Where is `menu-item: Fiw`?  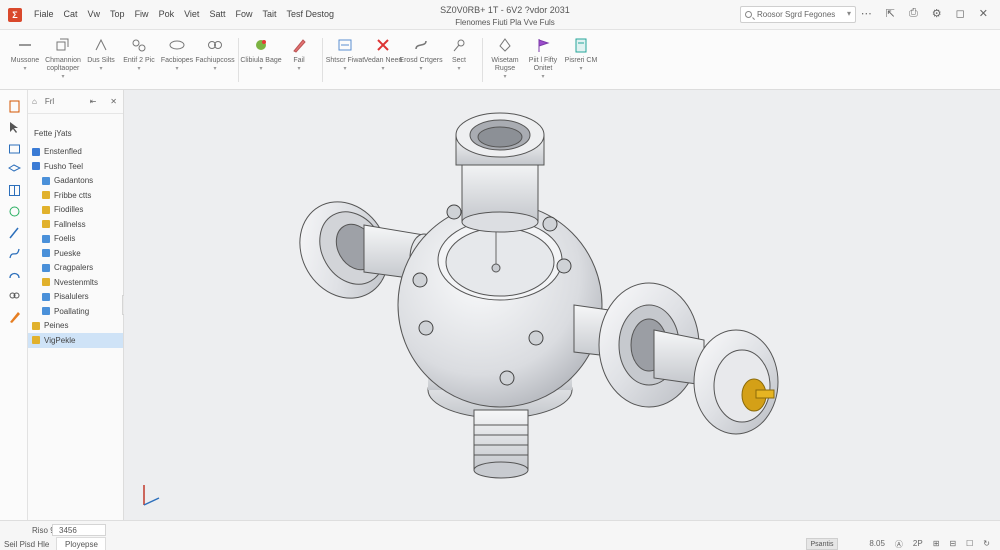
menu-item: Fiw is located at coordinates (142, 14).